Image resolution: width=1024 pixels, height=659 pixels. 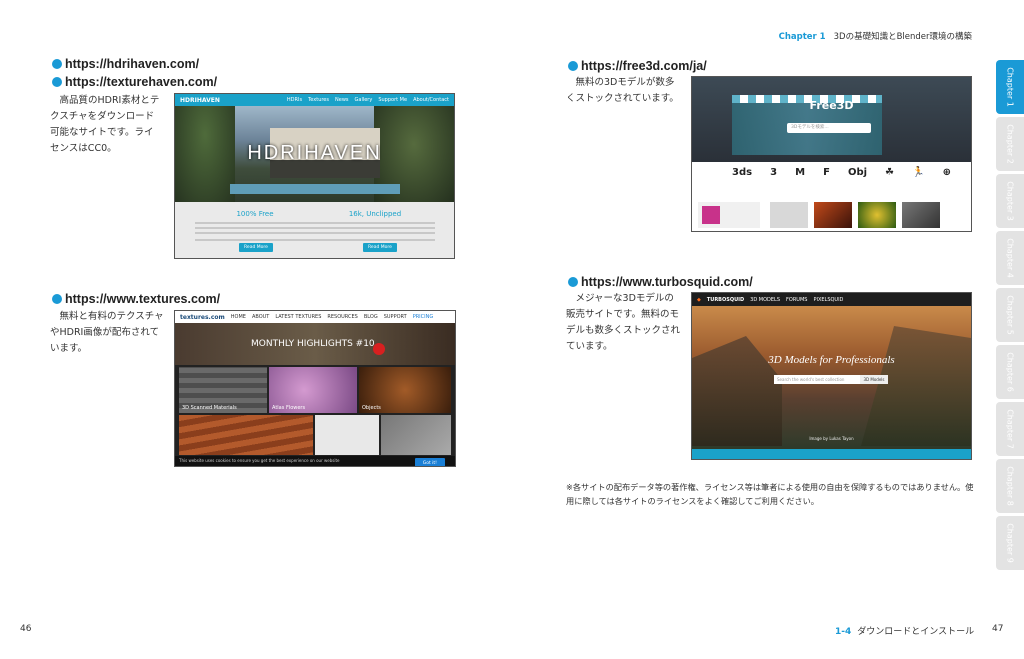 What do you see at coordinates (136, 299) in the screenshot?
I see `textures-url: https://www.textures.com/` at bounding box center [136, 299].